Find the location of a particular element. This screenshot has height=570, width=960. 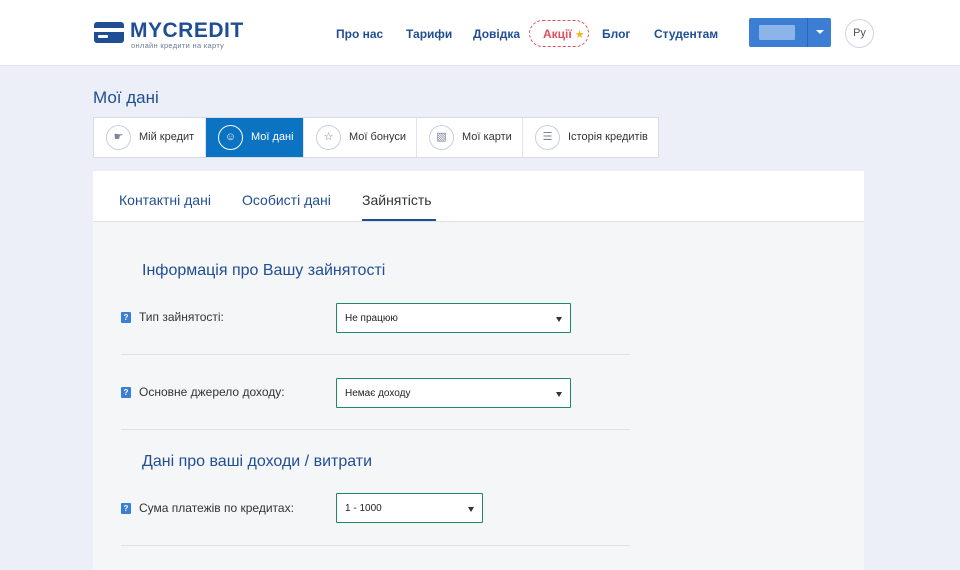

logo: MYCREDIT онлайн кредити на карту is located at coordinates (168, 34).